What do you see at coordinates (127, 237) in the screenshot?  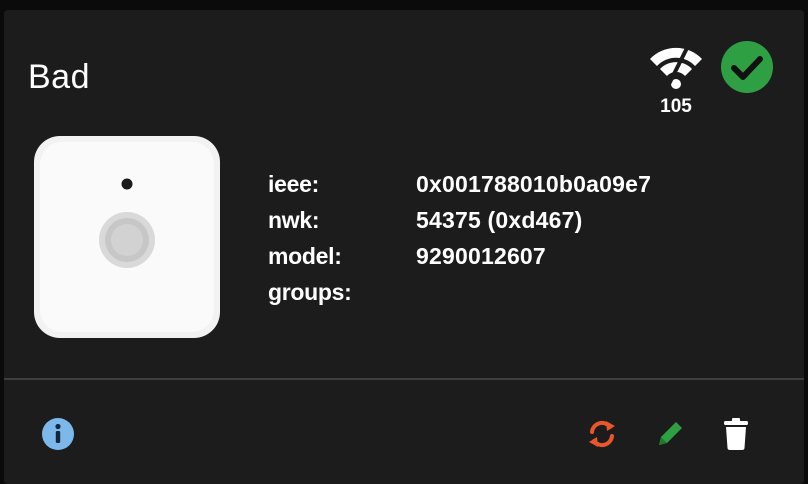 I see `device-image` at bounding box center [127, 237].